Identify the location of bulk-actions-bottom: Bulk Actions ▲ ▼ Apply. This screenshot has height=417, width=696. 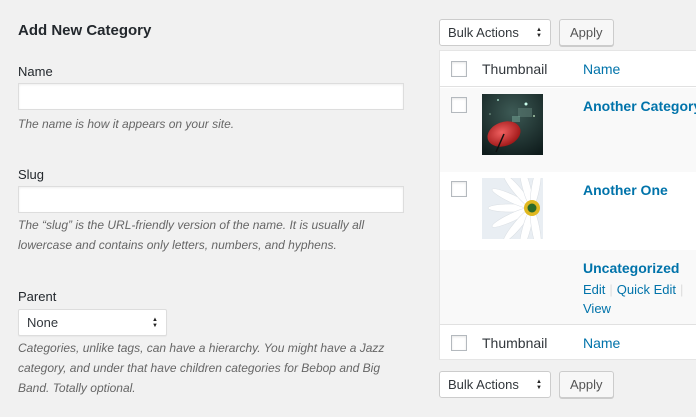
(526, 384).